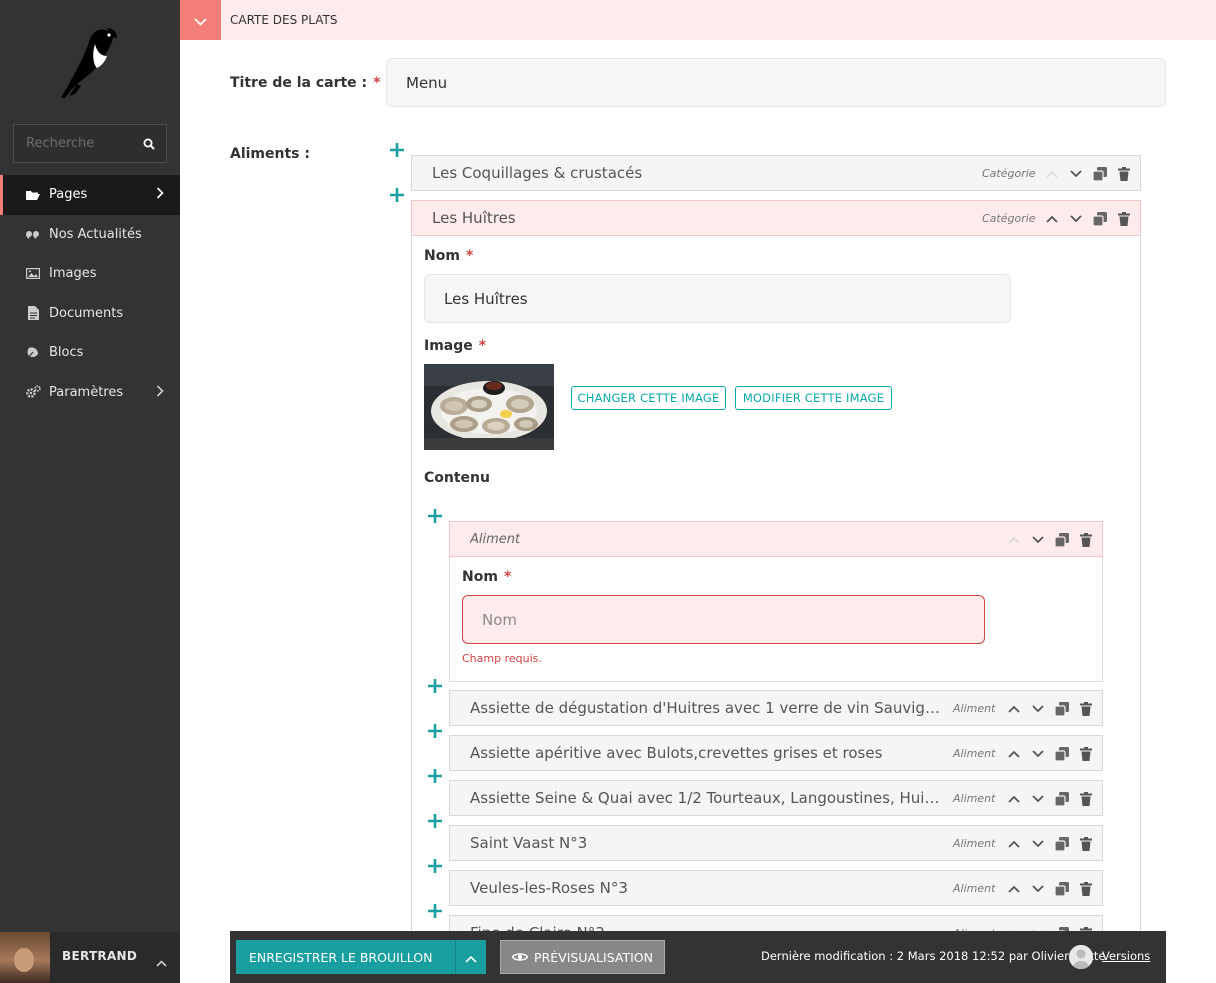 This screenshot has height=983, width=1216. I want to click on preview-label: PRÉVISUALISATION, so click(593, 957).